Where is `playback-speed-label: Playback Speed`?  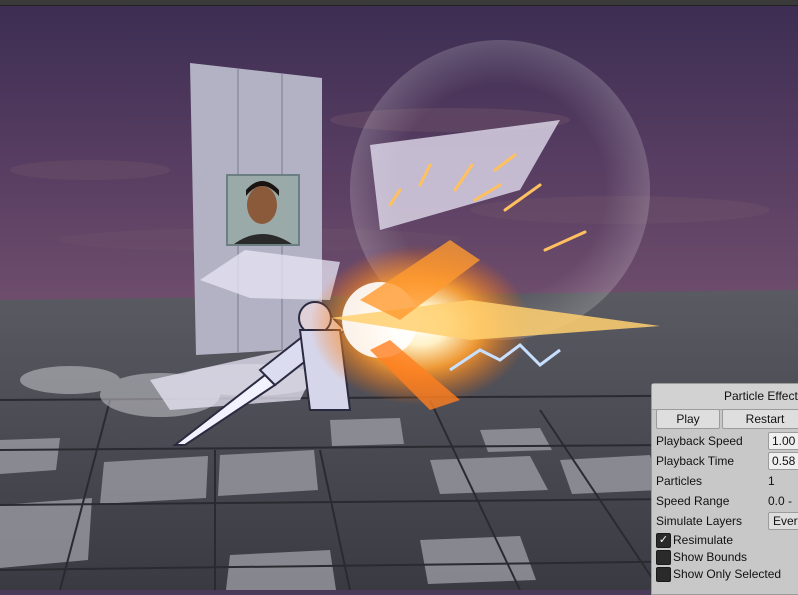
playback-speed-label: Playback Speed is located at coordinates (699, 441).